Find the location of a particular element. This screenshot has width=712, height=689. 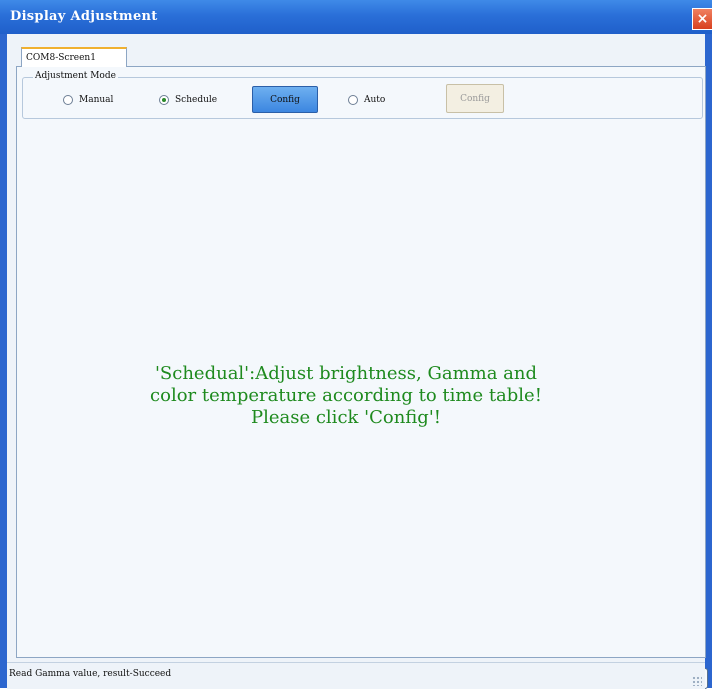

close-button: × is located at coordinates (702, 19).